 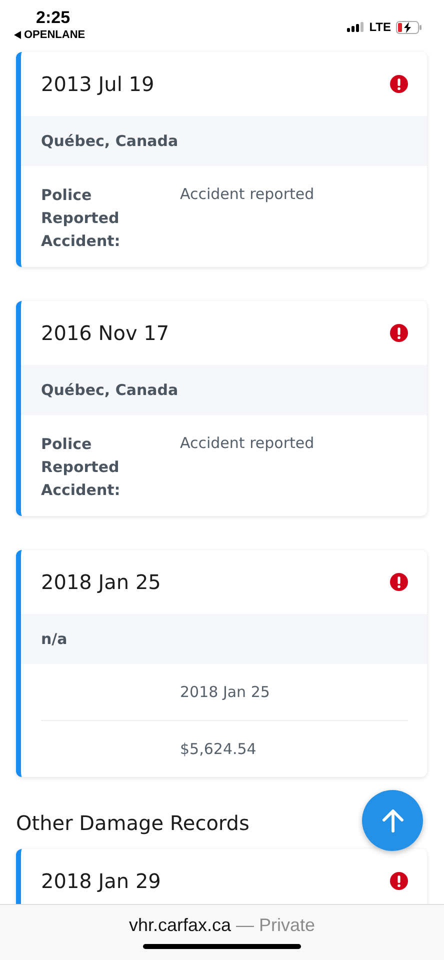 I want to click on detail-value: $5,624.54, so click(x=218, y=749).